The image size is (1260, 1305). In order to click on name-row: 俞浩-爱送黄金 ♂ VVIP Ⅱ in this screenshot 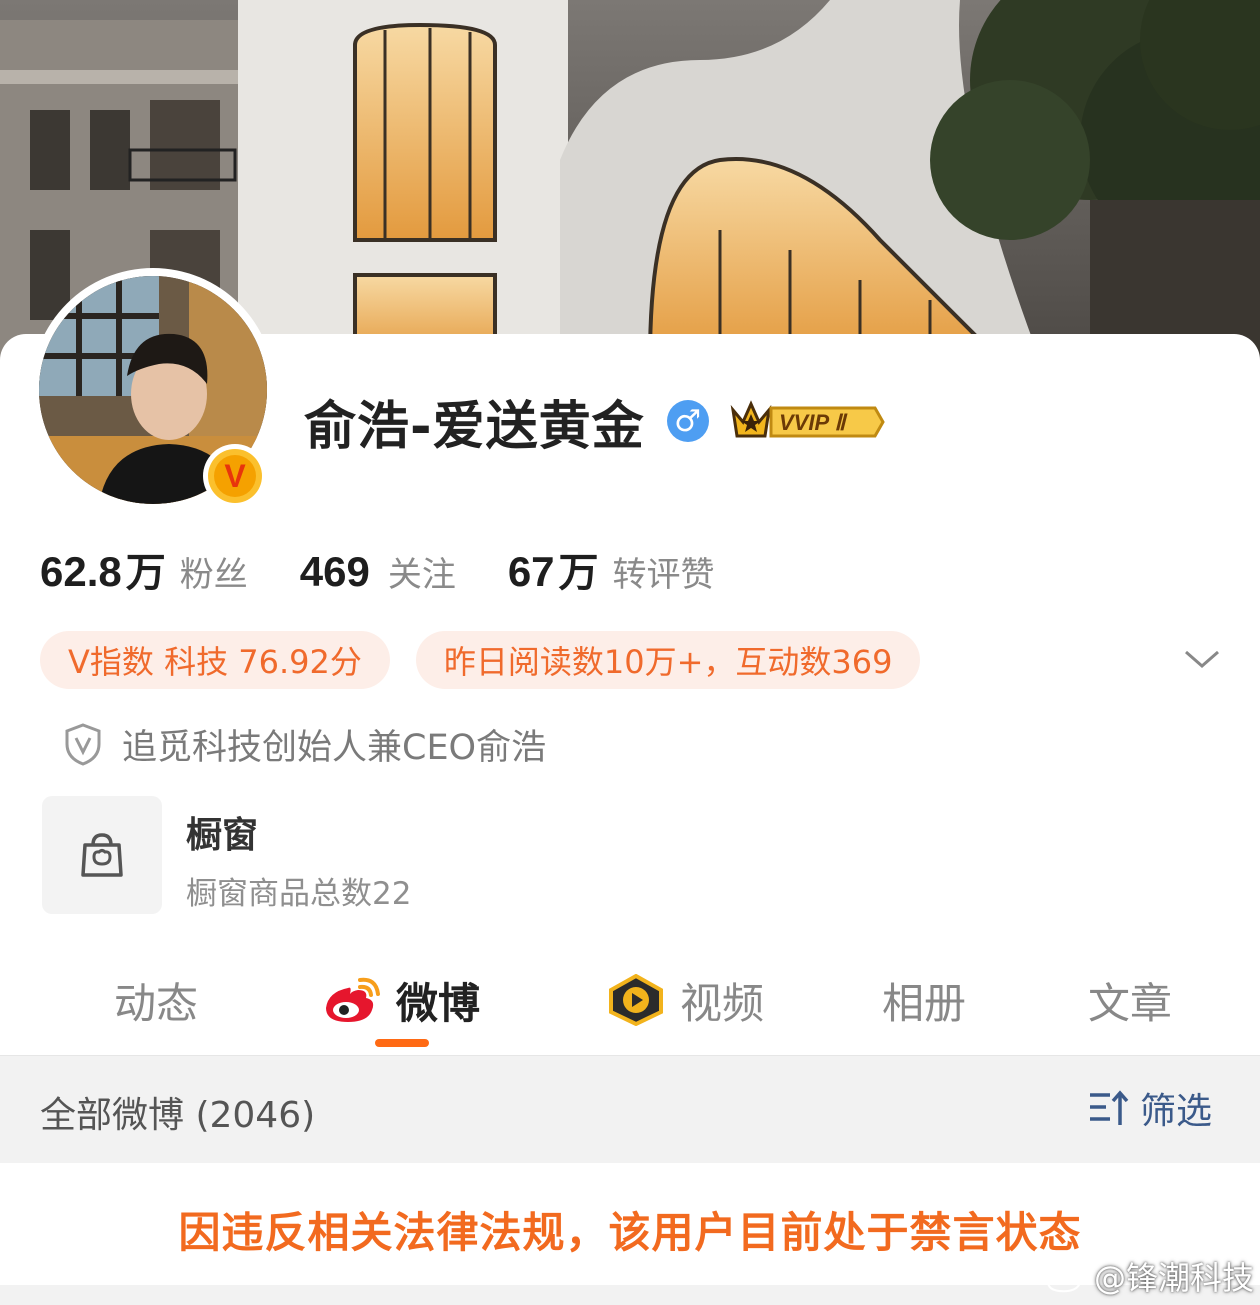, I will do `click(595, 422)`.